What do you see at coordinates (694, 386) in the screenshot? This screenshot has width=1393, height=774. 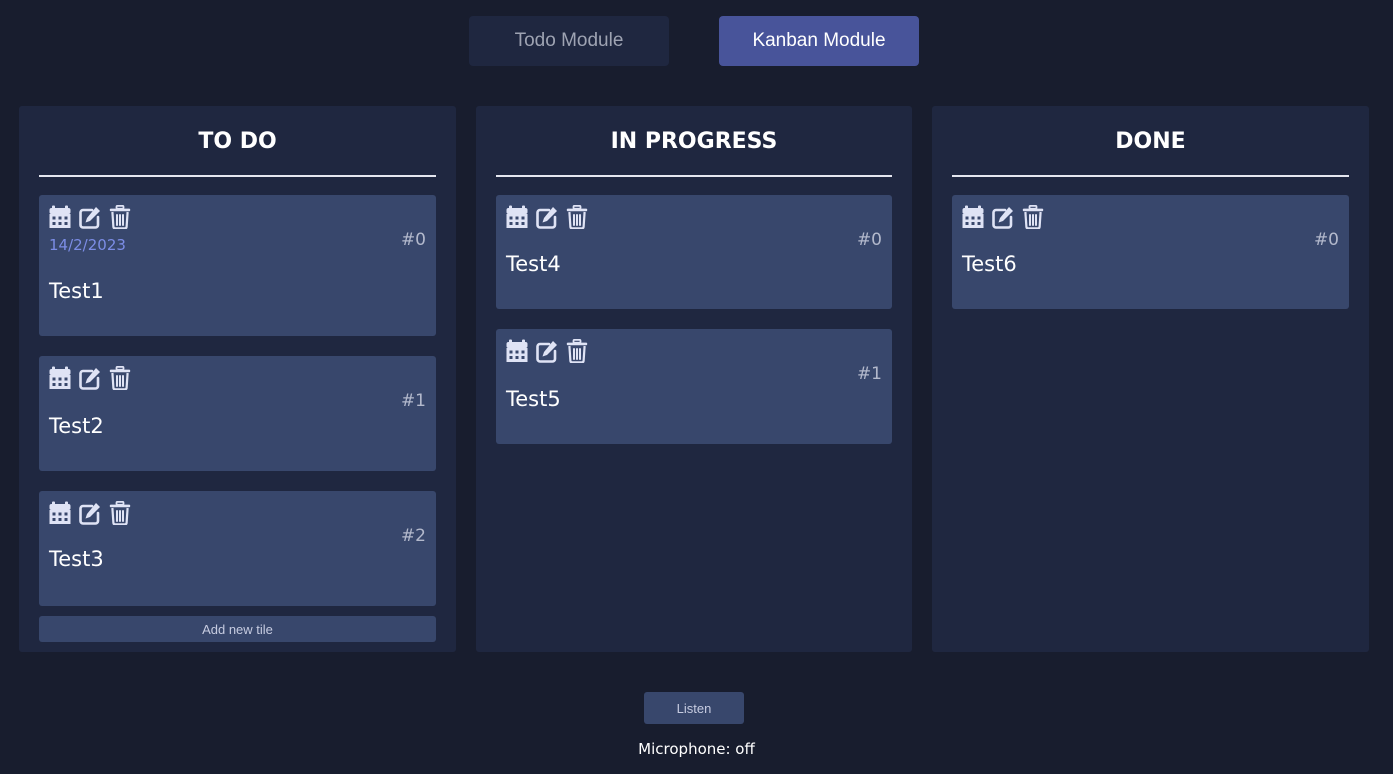 I see `tile: #1 Test5` at bounding box center [694, 386].